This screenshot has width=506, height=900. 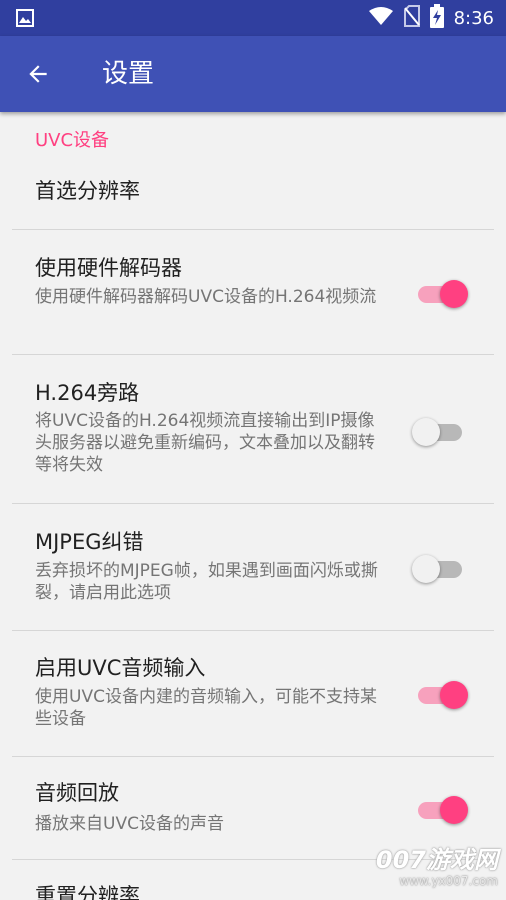 What do you see at coordinates (25, 20) in the screenshot?
I see `image-icon` at bounding box center [25, 20].